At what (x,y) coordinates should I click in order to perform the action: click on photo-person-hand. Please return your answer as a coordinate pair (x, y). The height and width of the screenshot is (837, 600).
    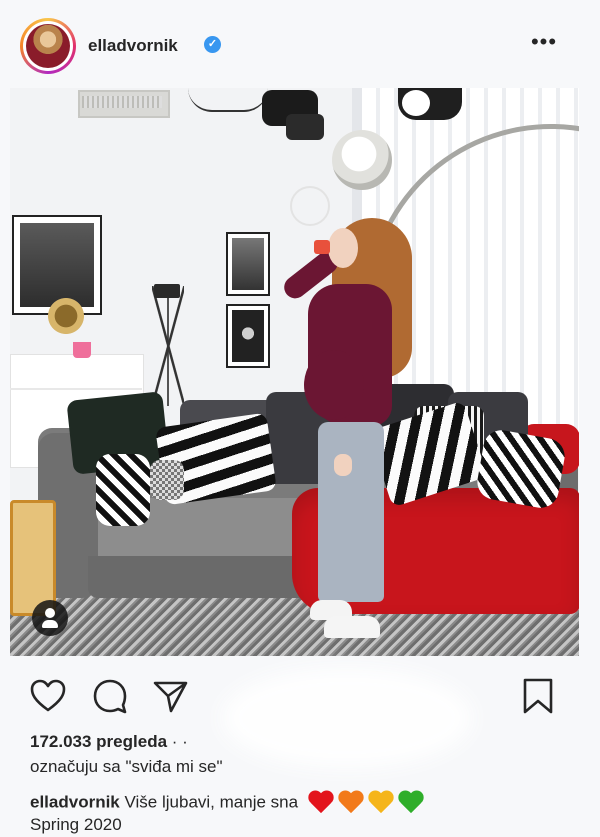
    Looking at the image, I should click on (343, 465).